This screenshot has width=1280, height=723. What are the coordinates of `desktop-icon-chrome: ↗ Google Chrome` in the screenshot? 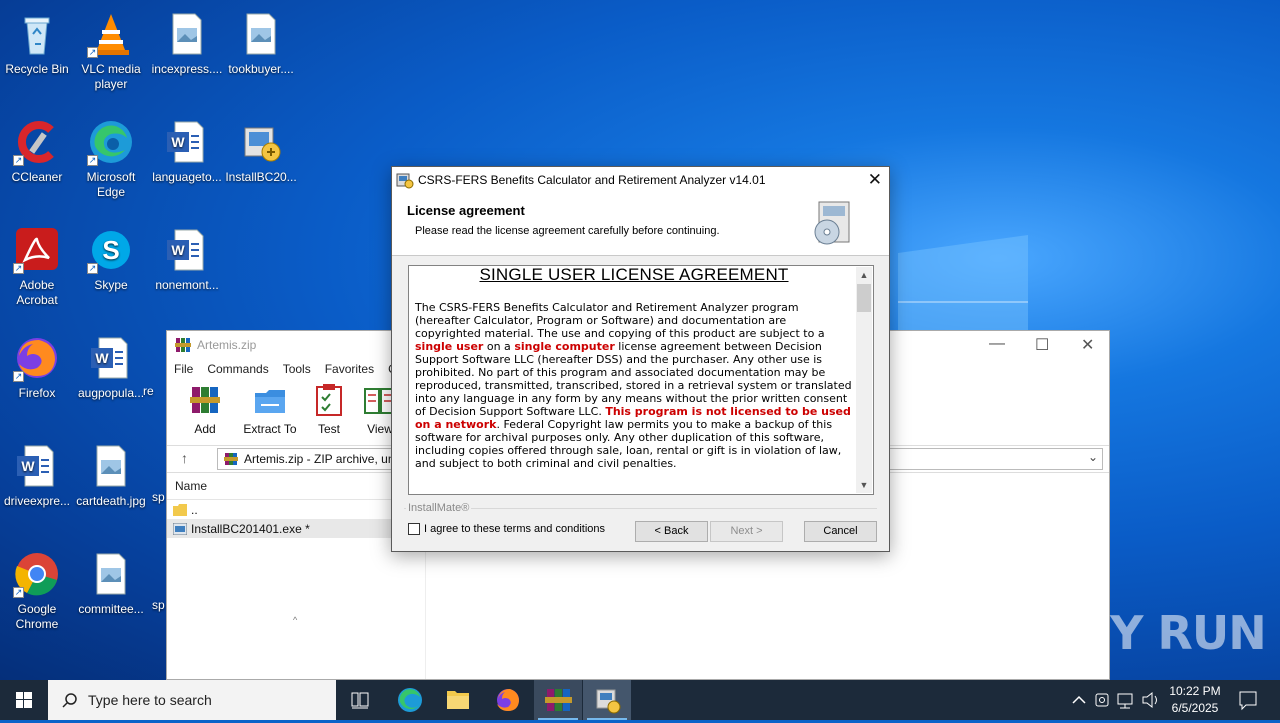 It's located at (37, 590).